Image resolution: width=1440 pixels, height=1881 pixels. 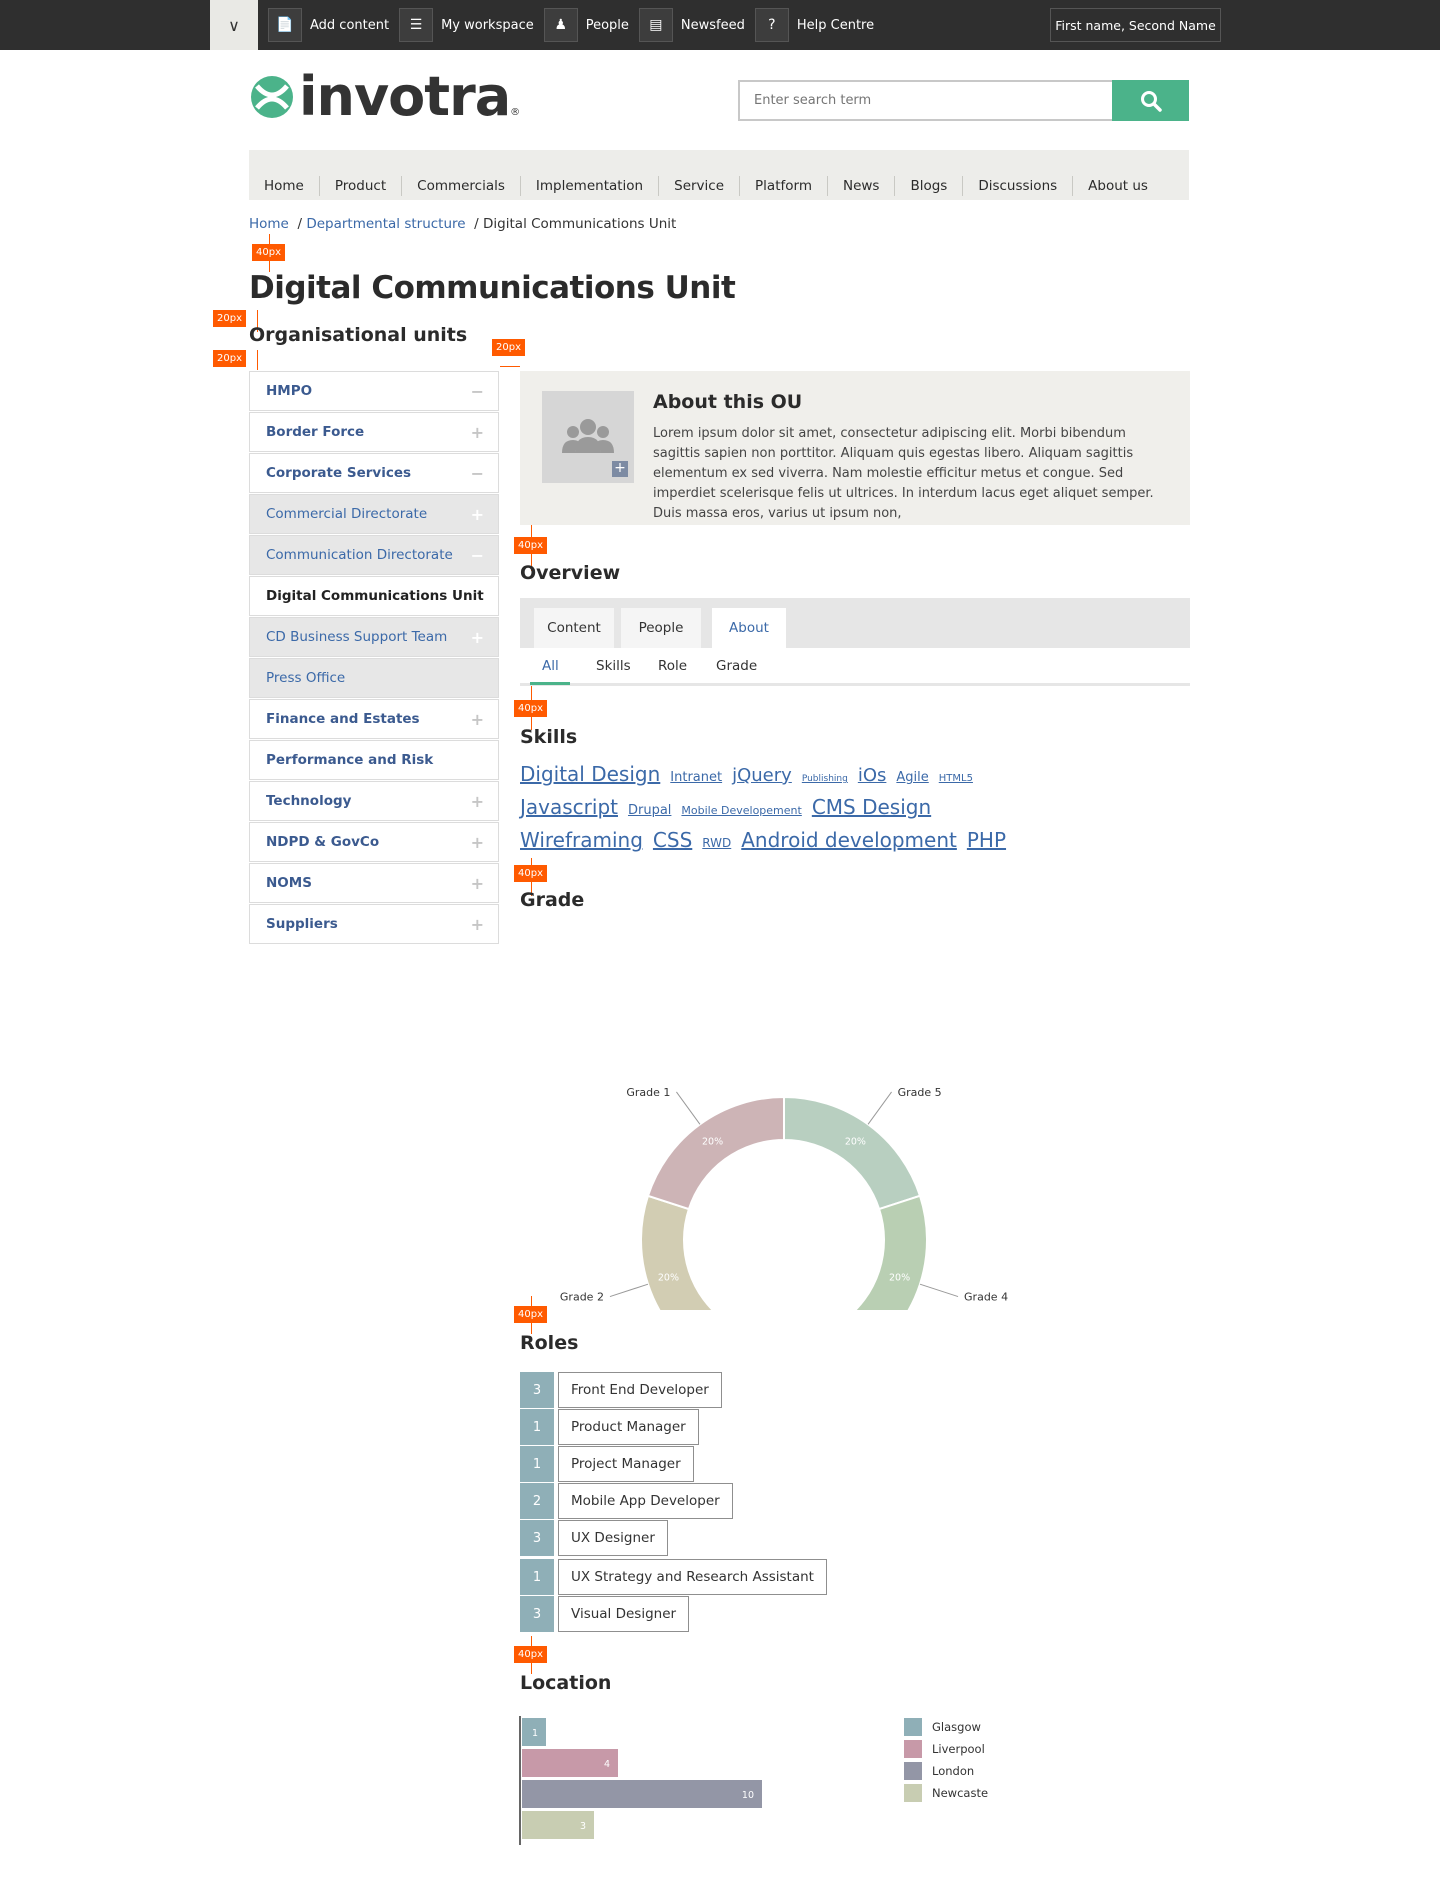 I want to click on role-item: 2 Mobile App Developer, so click(x=673, y=1501).